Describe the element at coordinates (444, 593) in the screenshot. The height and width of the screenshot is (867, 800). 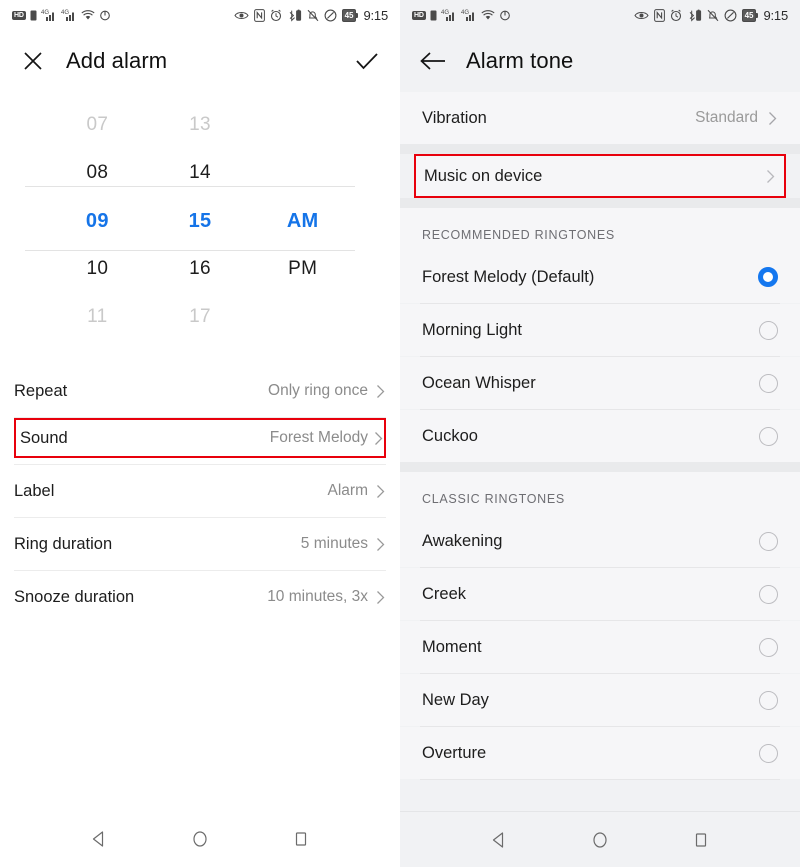
I see `ringtone-label: Creek` at that location.